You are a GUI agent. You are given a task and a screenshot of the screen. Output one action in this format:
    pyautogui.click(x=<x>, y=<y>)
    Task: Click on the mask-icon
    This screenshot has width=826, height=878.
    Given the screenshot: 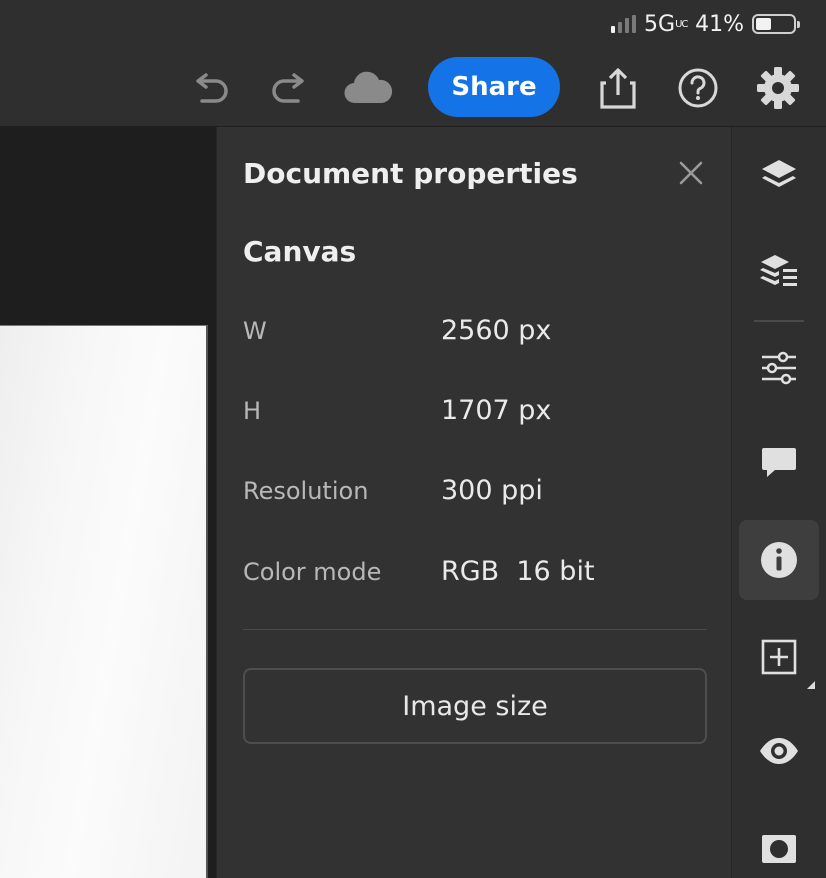 What is the action you would take?
    pyautogui.click(x=779, y=843)
    